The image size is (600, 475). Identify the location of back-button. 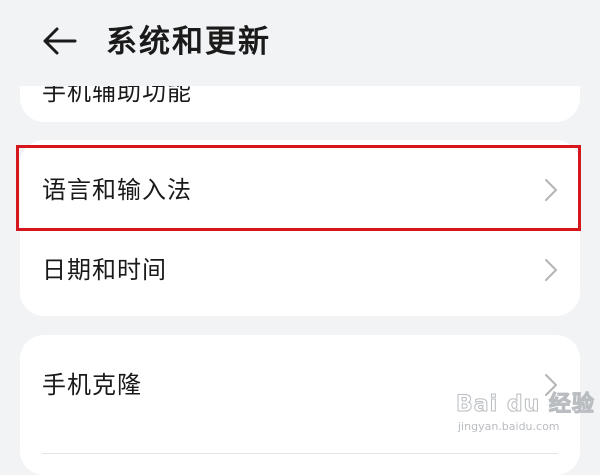
(59, 41).